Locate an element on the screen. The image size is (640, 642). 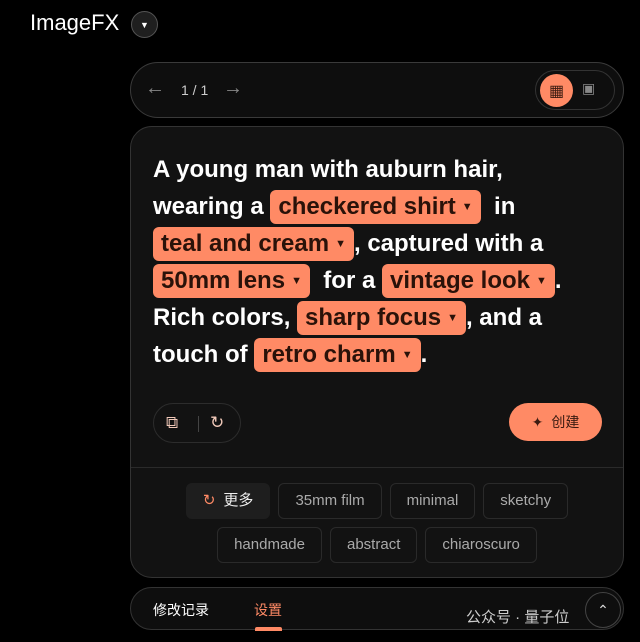
prompt-line: Rich colors, sharp focus ▼ , and a is located at coordinates (378, 317).